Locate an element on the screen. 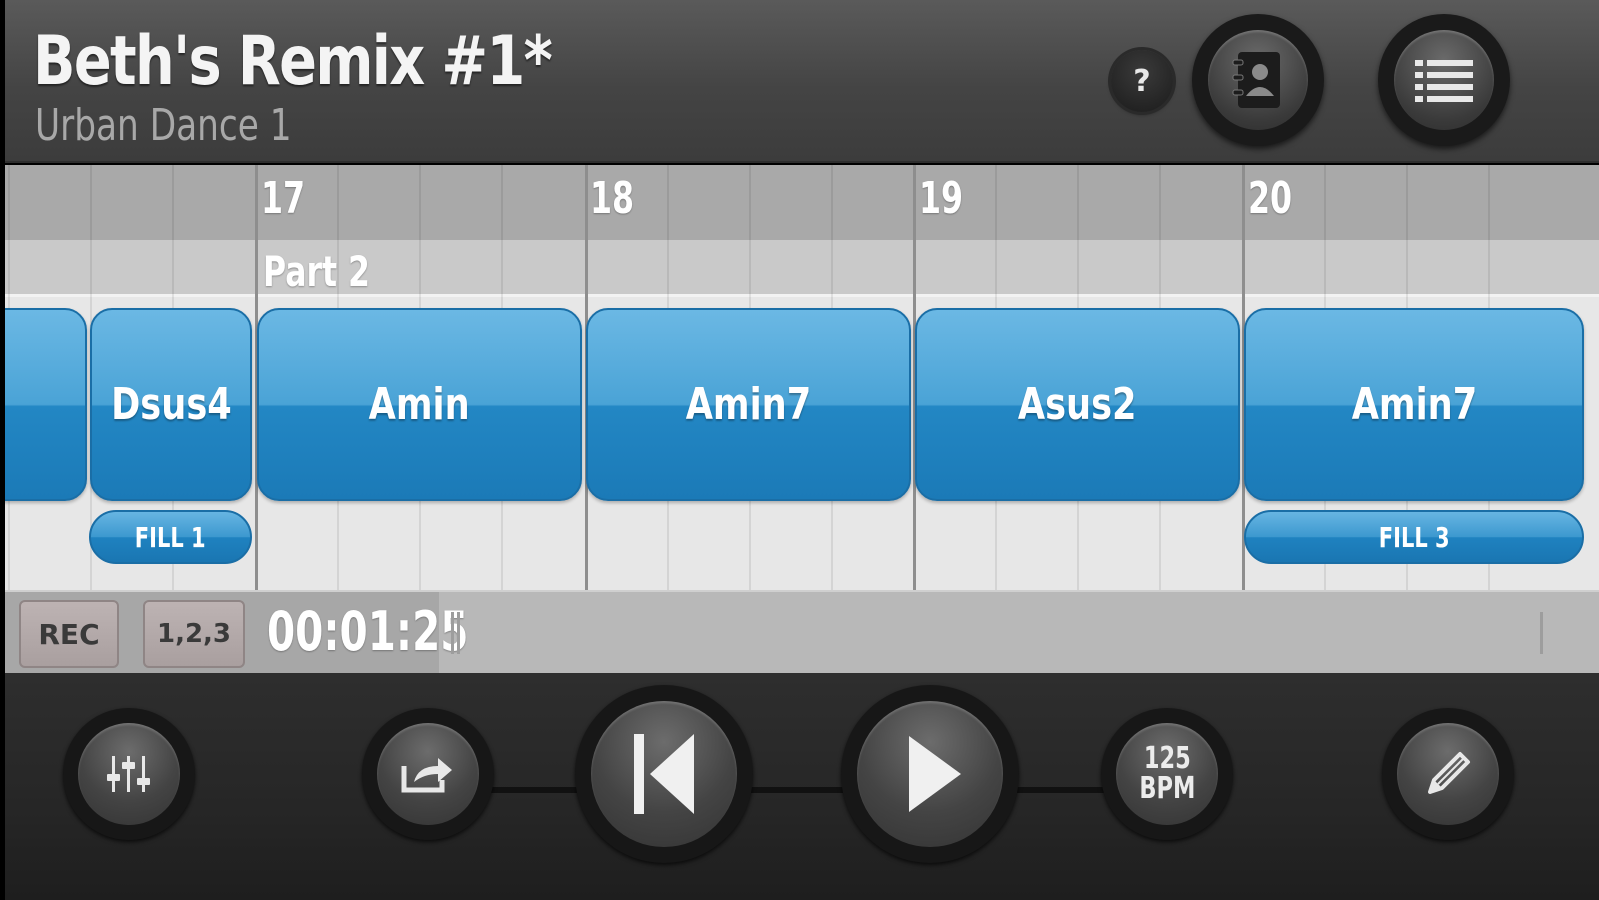  song-title: Beth's Remix #1* is located at coordinates (293, 61).